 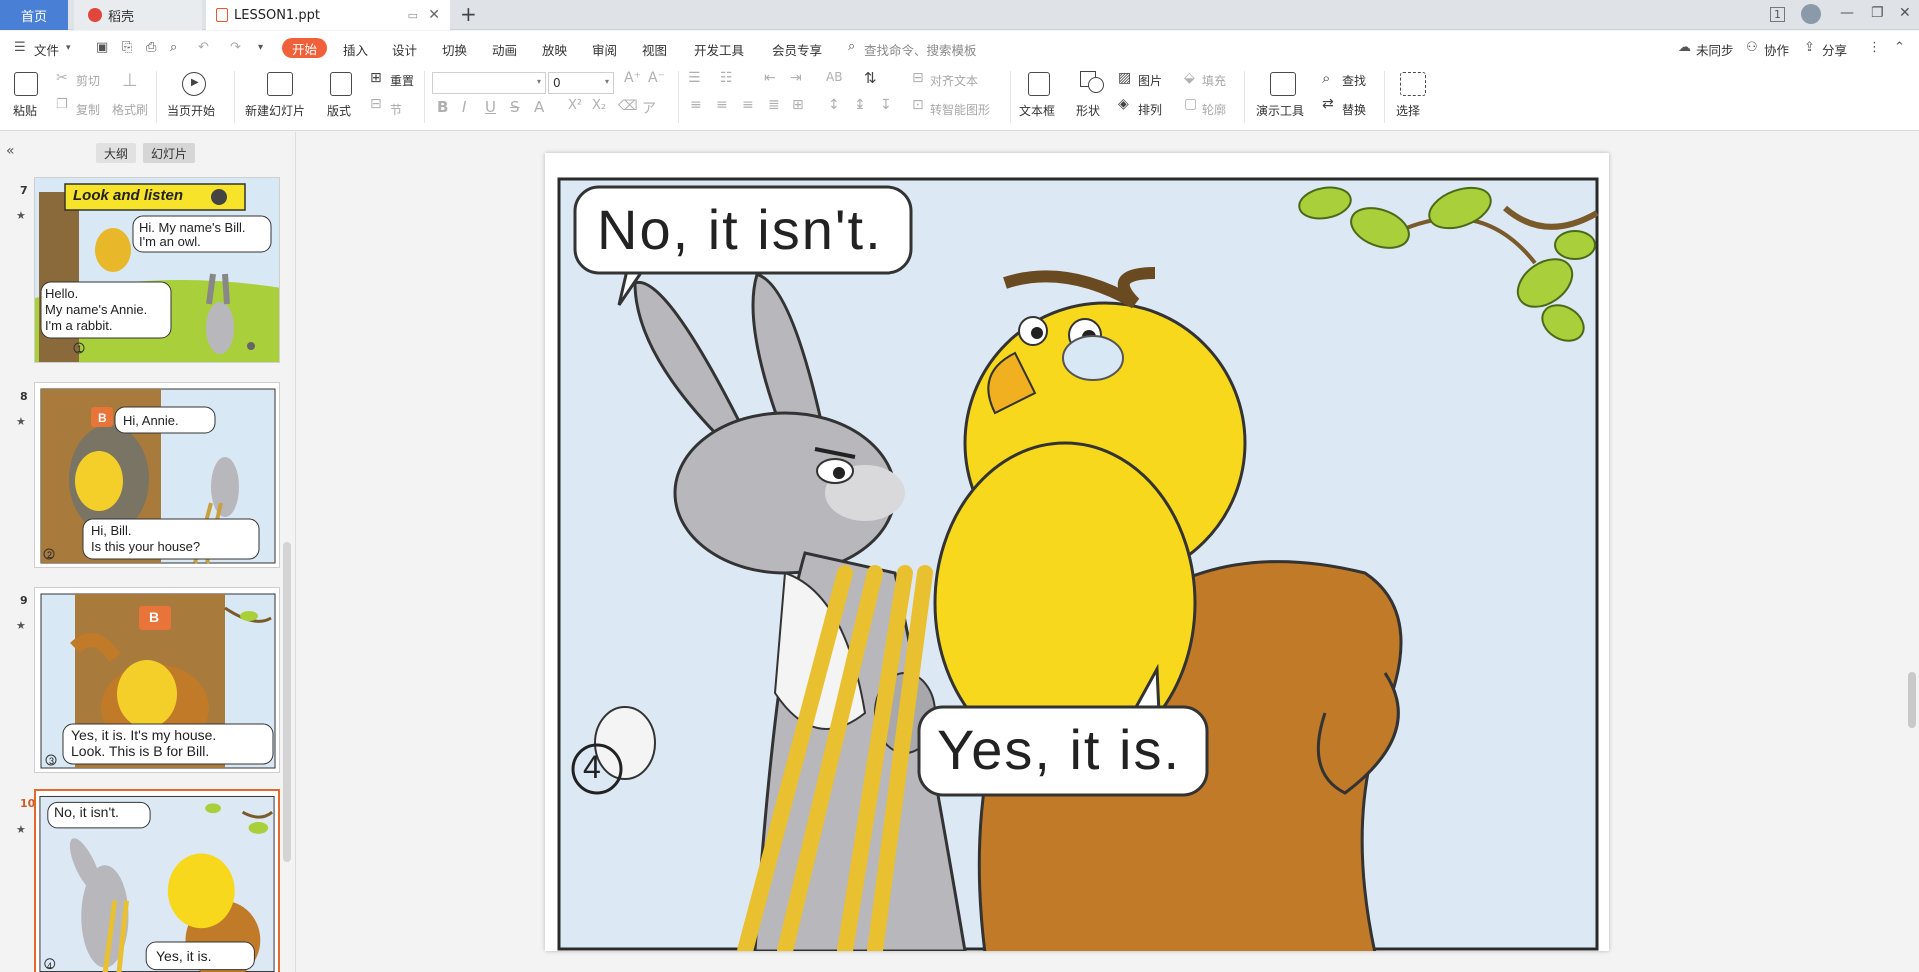 What do you see at coordinates (464, 107) in the screenshot?
I see `italic-icon: I` at bounding box center [464, 107].